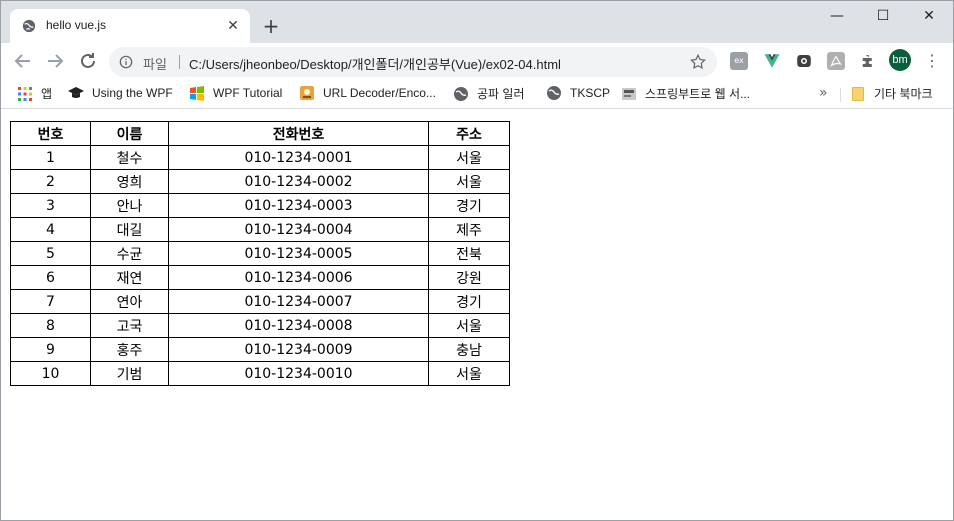 The image size is (954, 521). I want to click on cell-number: 6, so click(50, 277).